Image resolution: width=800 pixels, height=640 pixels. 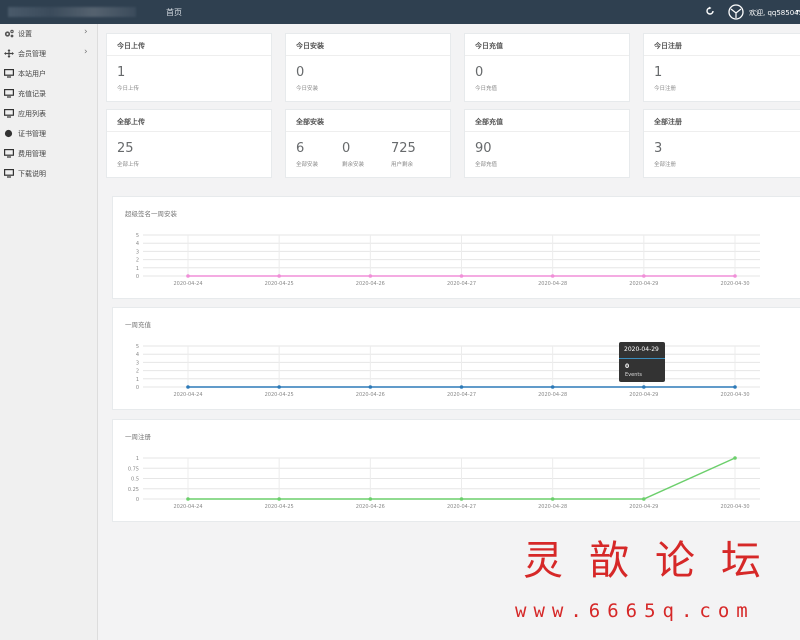 What do you see at coordinates (774, 13) in the screenshot?
I see `user-welcome-label: 欢迎, qq5850457` at bounding box center [774, 13].